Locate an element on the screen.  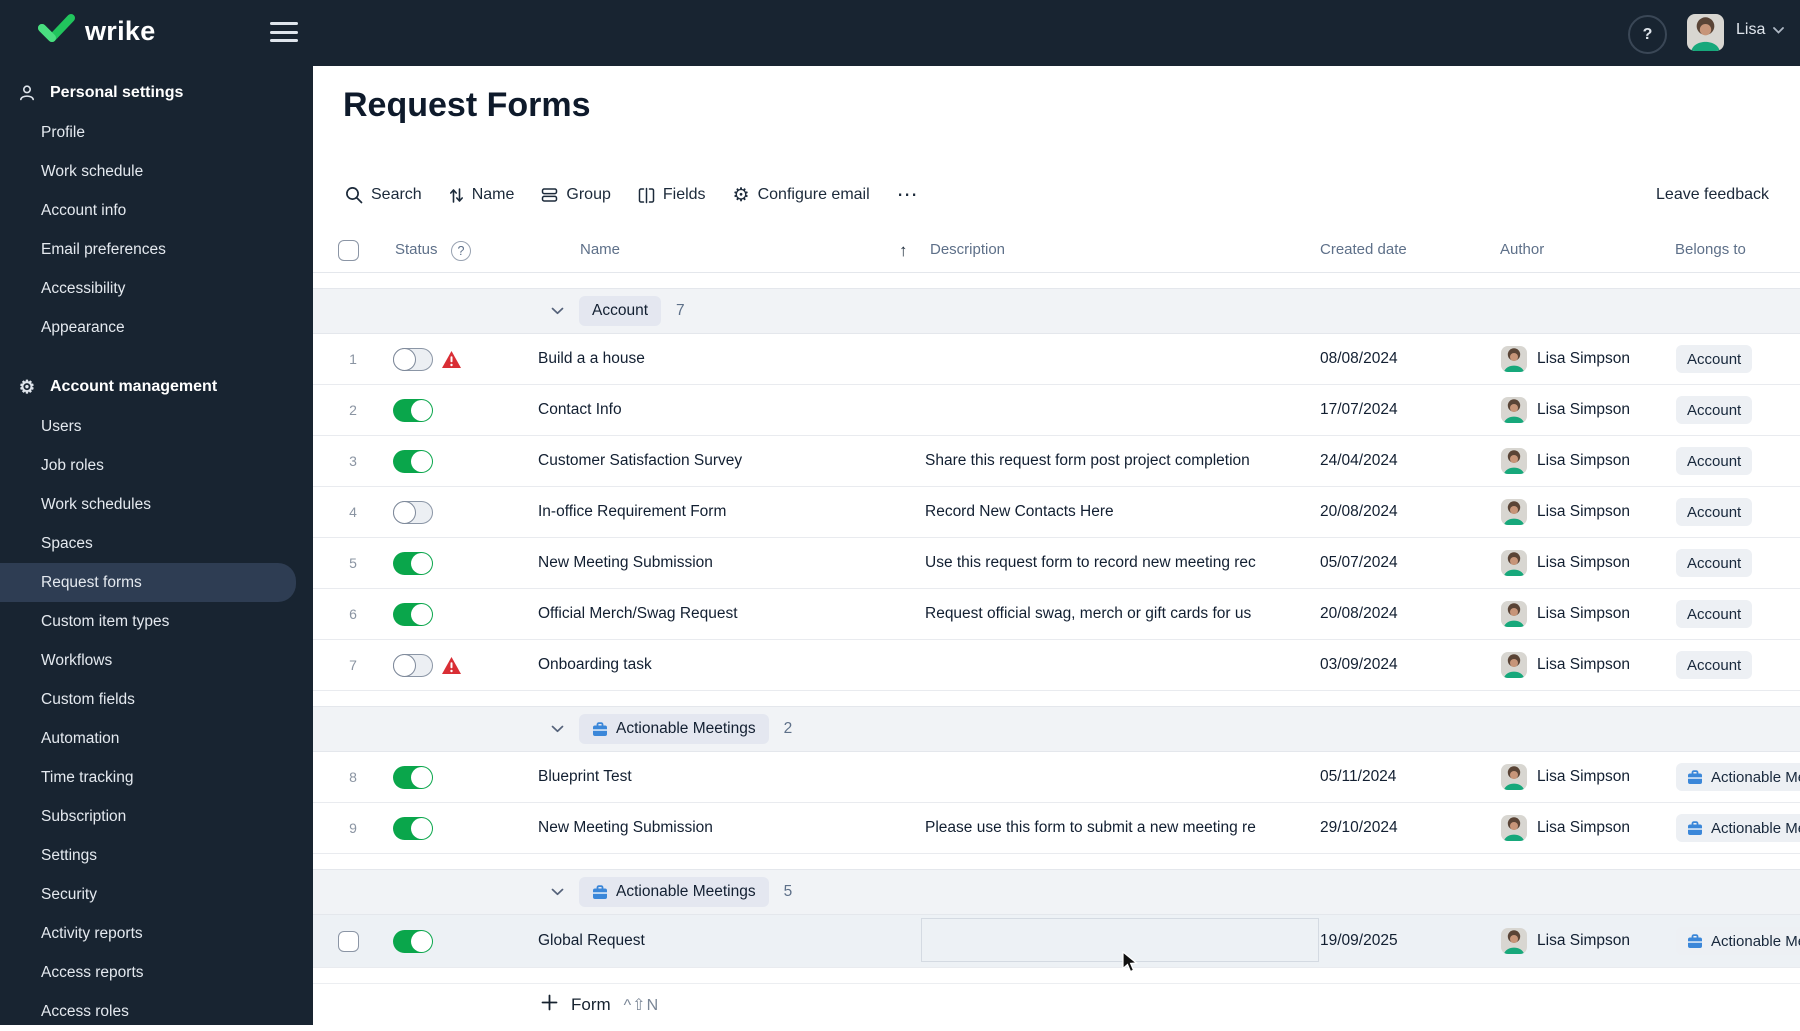
sidebar-item-email-preferences: Email preferences is located at coordinates (148, 249).